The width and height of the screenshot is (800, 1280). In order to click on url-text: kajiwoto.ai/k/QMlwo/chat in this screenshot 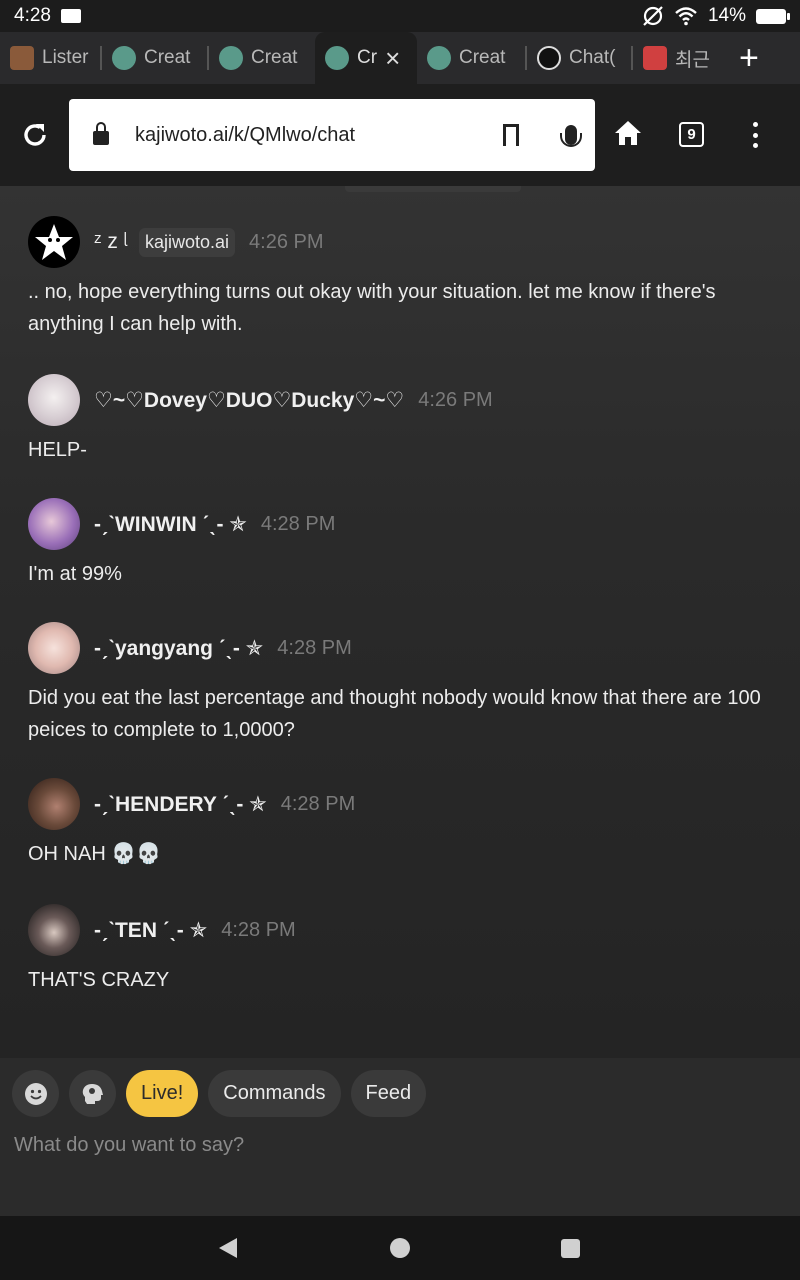, I will do `click(319, 135)`.